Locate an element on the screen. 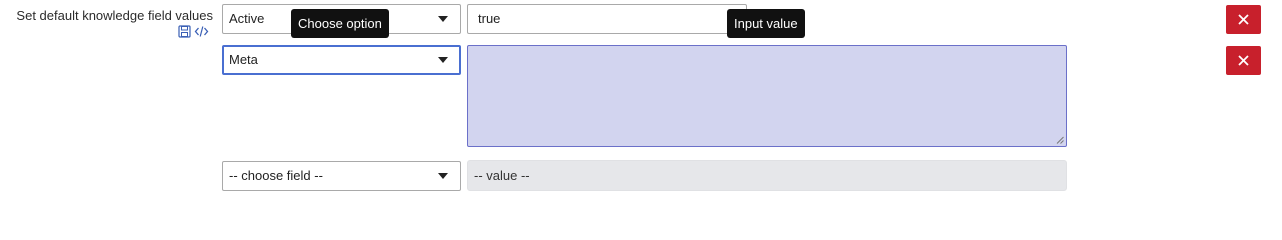 Image resolution: width=1282 pixels, height=240 pixels. field-select-value: Meta is located at coordinates (243, 59).